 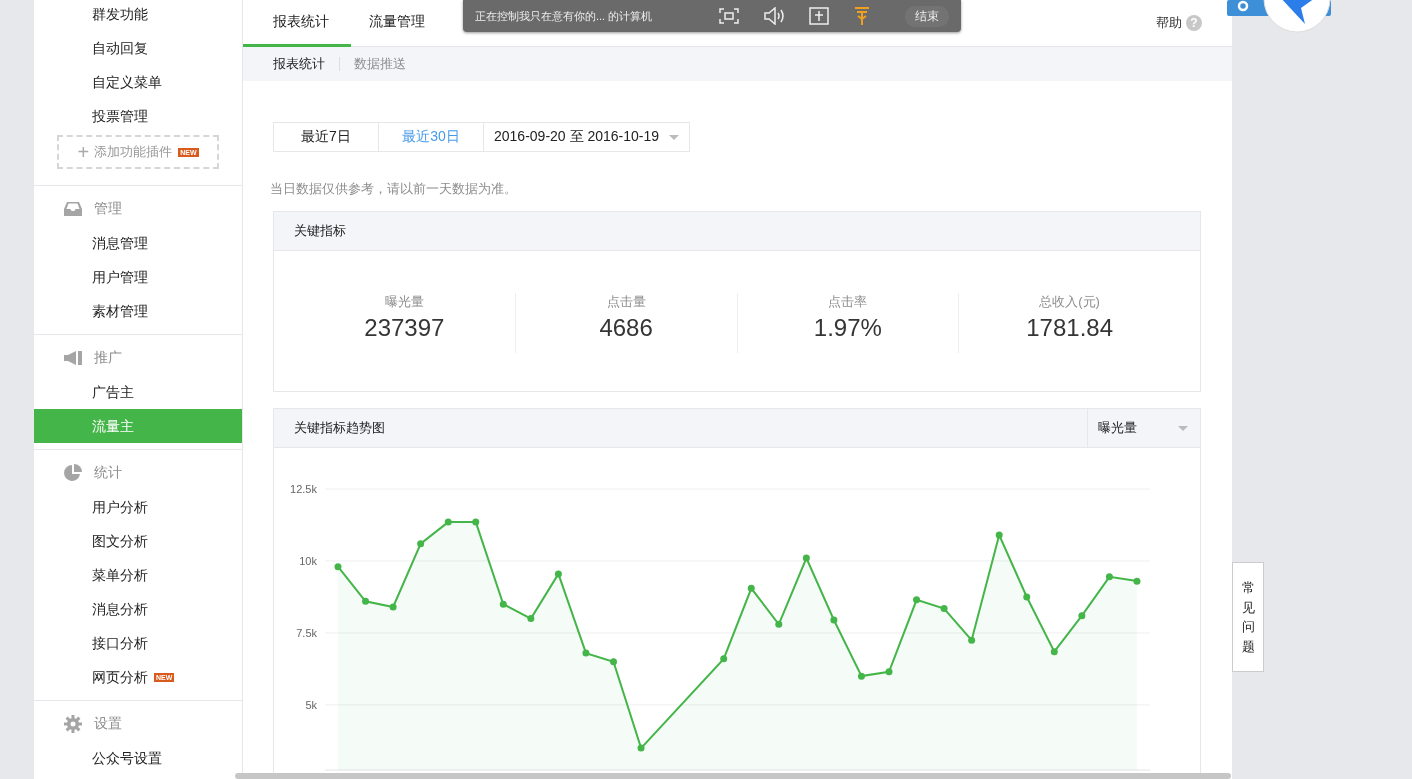 What do you see at coordinates (308, 561) in the screenshot?
I see `axis-tick-label: 10k` at bounding box center [308, 561].